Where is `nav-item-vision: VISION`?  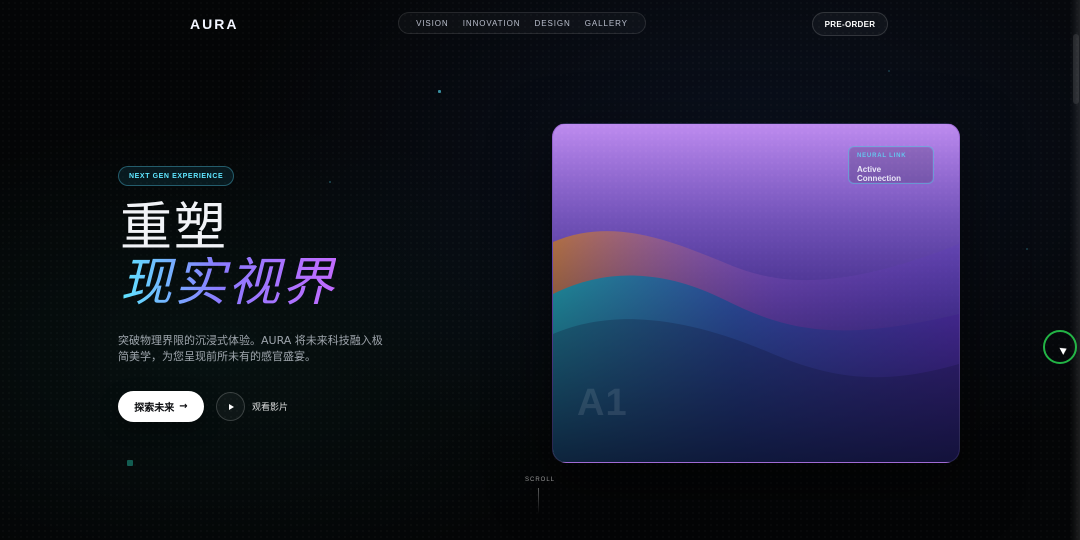
nav-item-vision: VISION is located at coordinates (432, 23).